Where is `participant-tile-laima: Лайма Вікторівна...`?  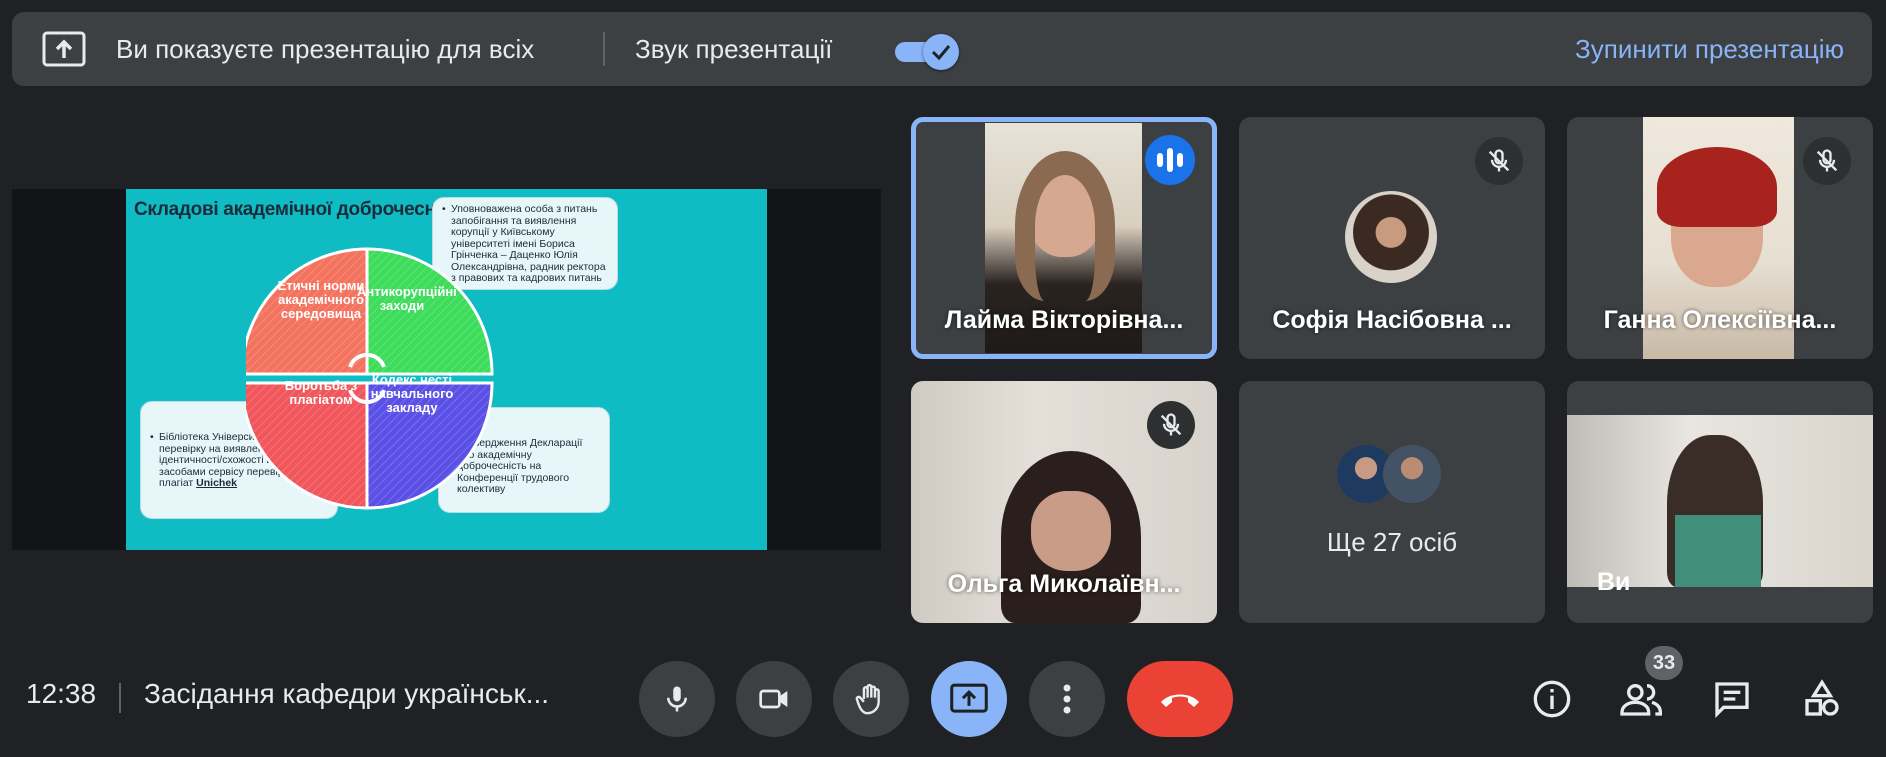 participant-tile-laima: Лайма Вікторівна... is located at coordinates (1064, 238).